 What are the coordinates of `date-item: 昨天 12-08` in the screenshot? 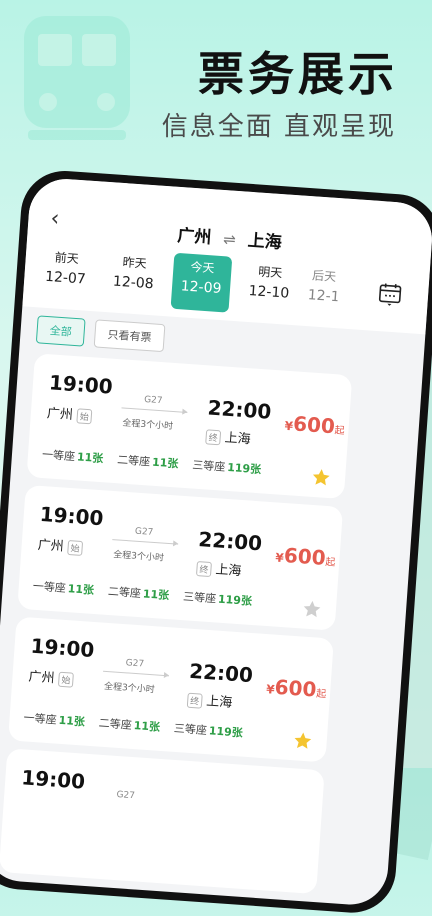 It's located at (134, 277).